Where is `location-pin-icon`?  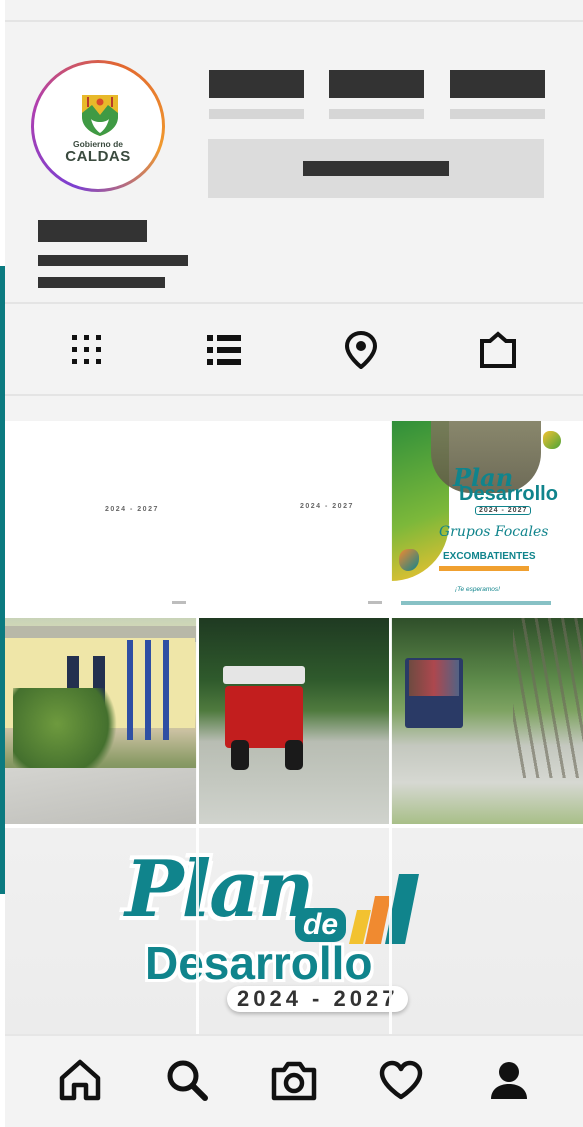
location-pin-icon is located at coordinates (361, 350).